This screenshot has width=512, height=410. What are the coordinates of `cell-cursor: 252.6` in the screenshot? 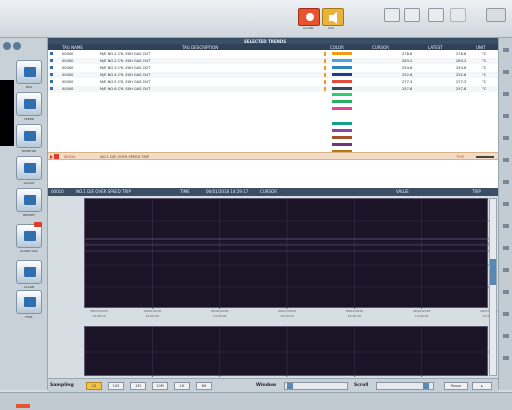 It's located at (407, 75).